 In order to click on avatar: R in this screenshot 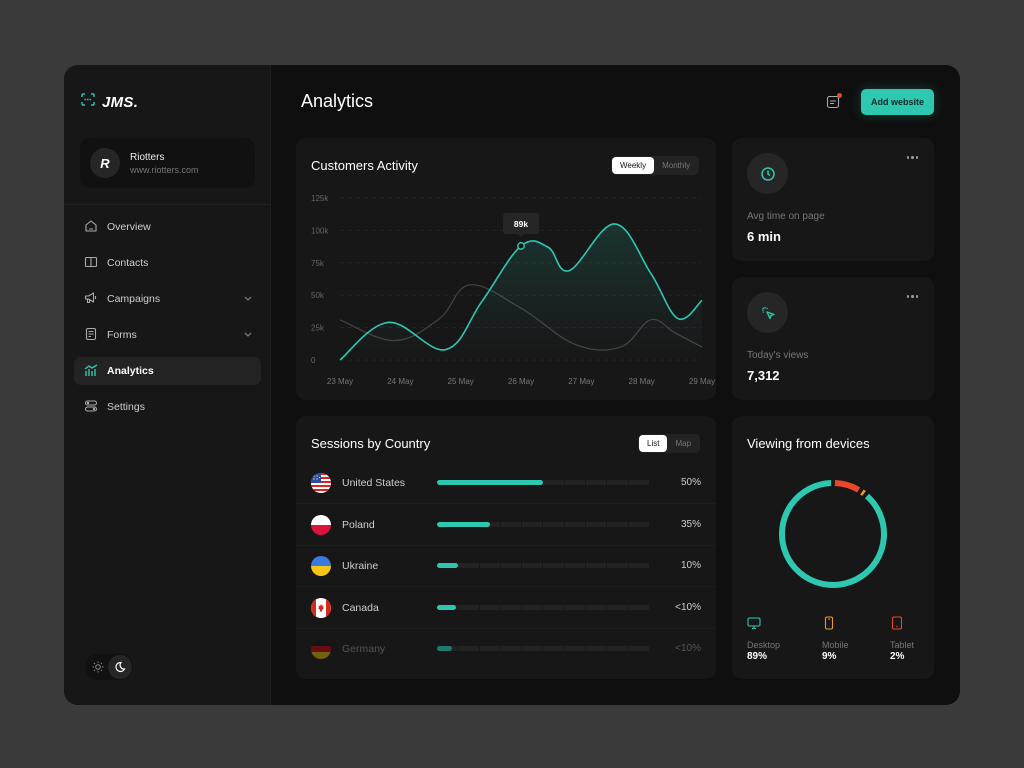, I will do `click(105, 163)`.